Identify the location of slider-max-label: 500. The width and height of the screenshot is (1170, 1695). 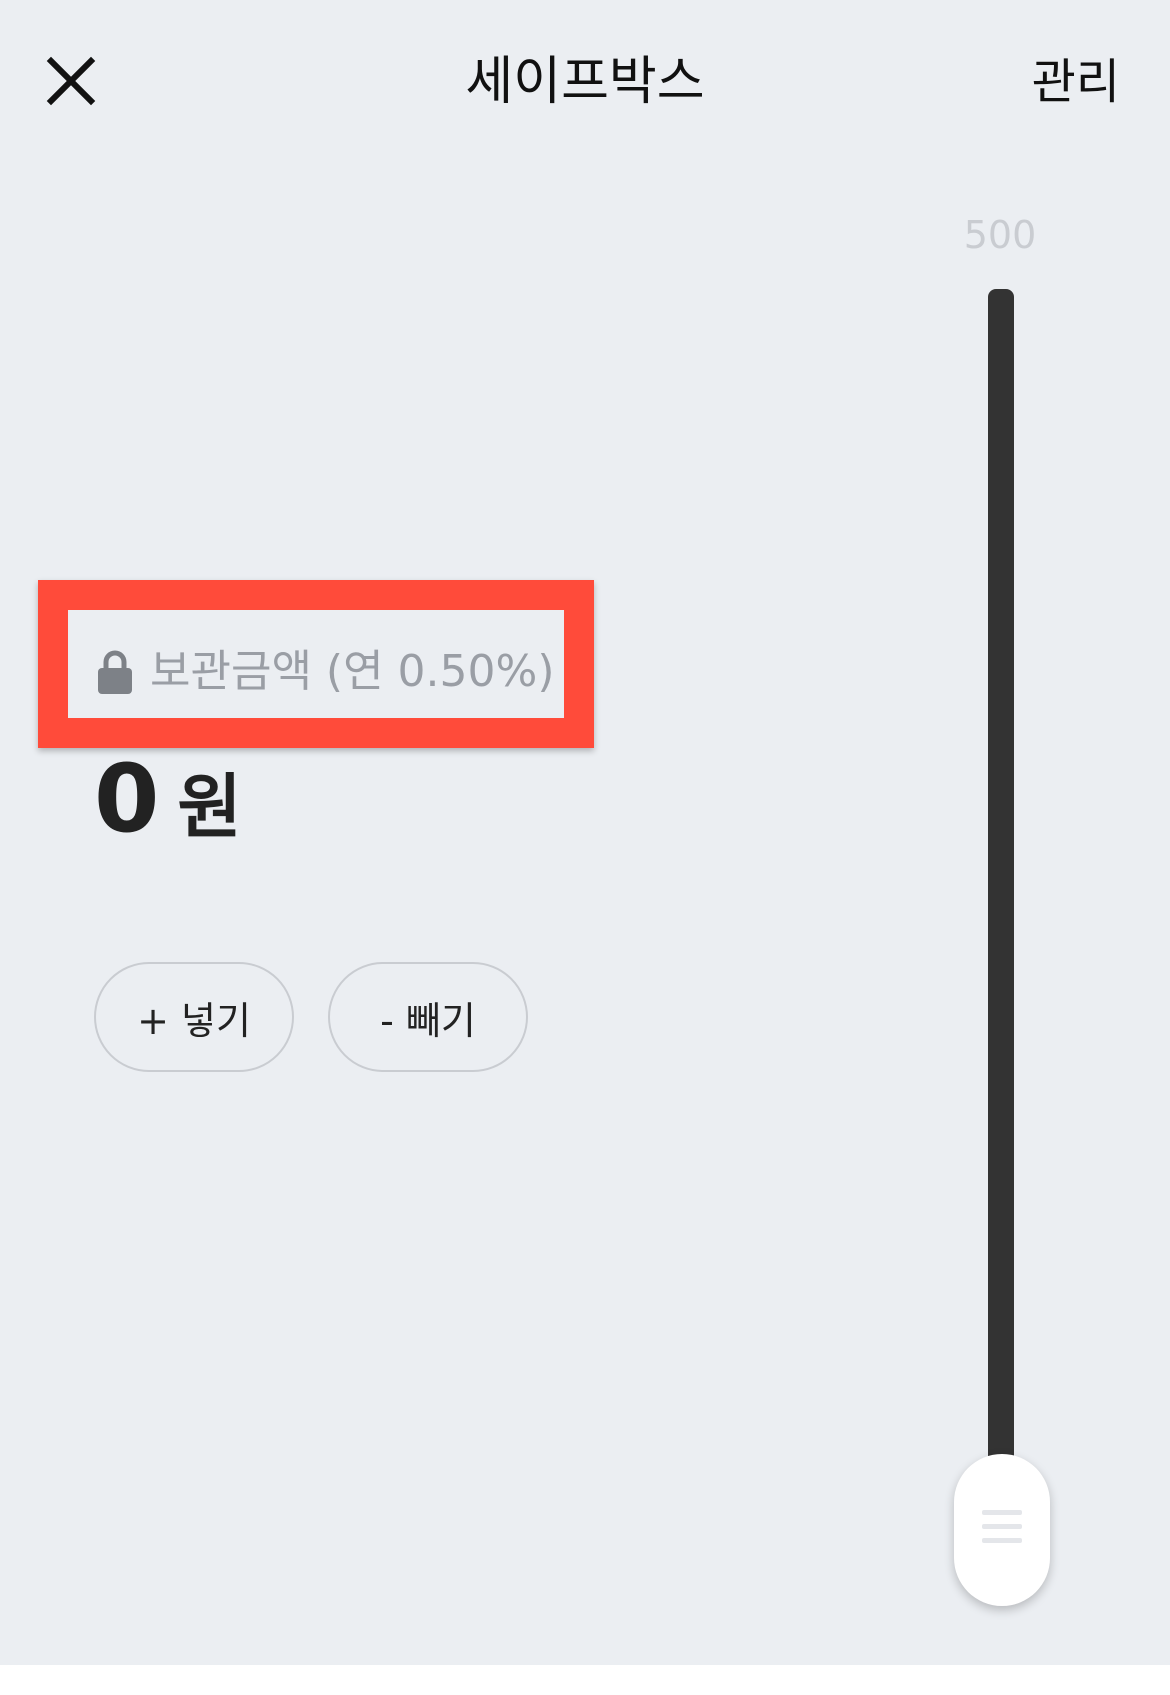
(1000, 235).